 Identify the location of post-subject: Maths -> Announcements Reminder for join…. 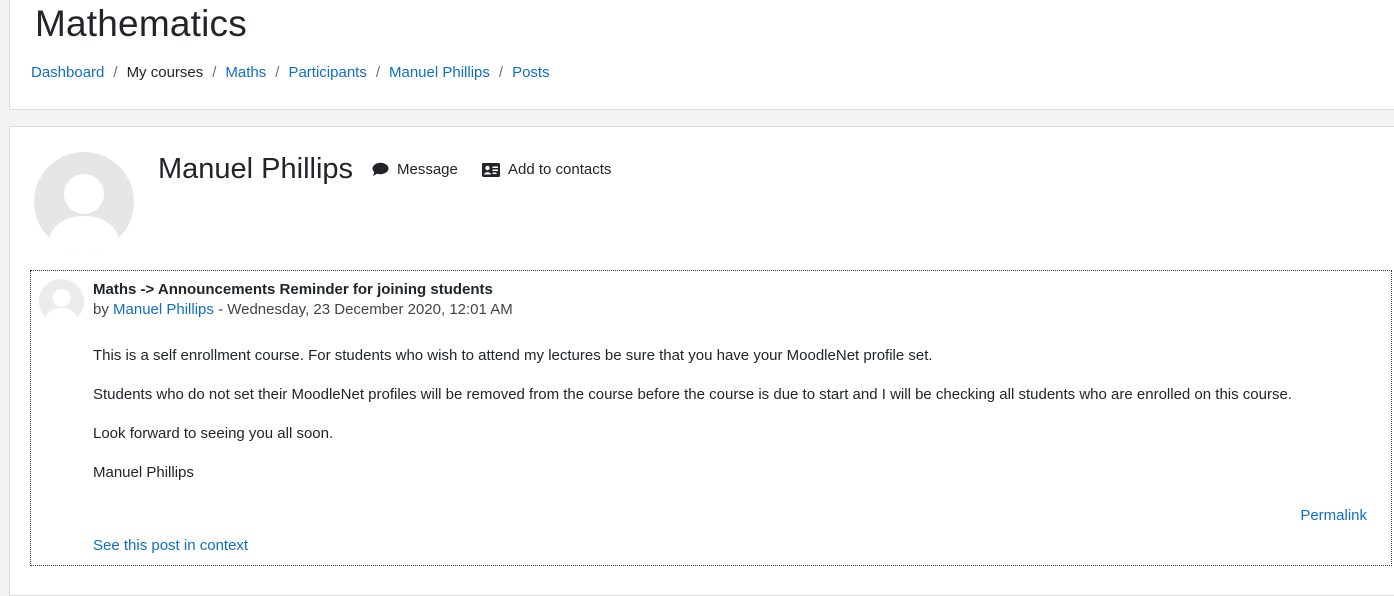
(293, 289).